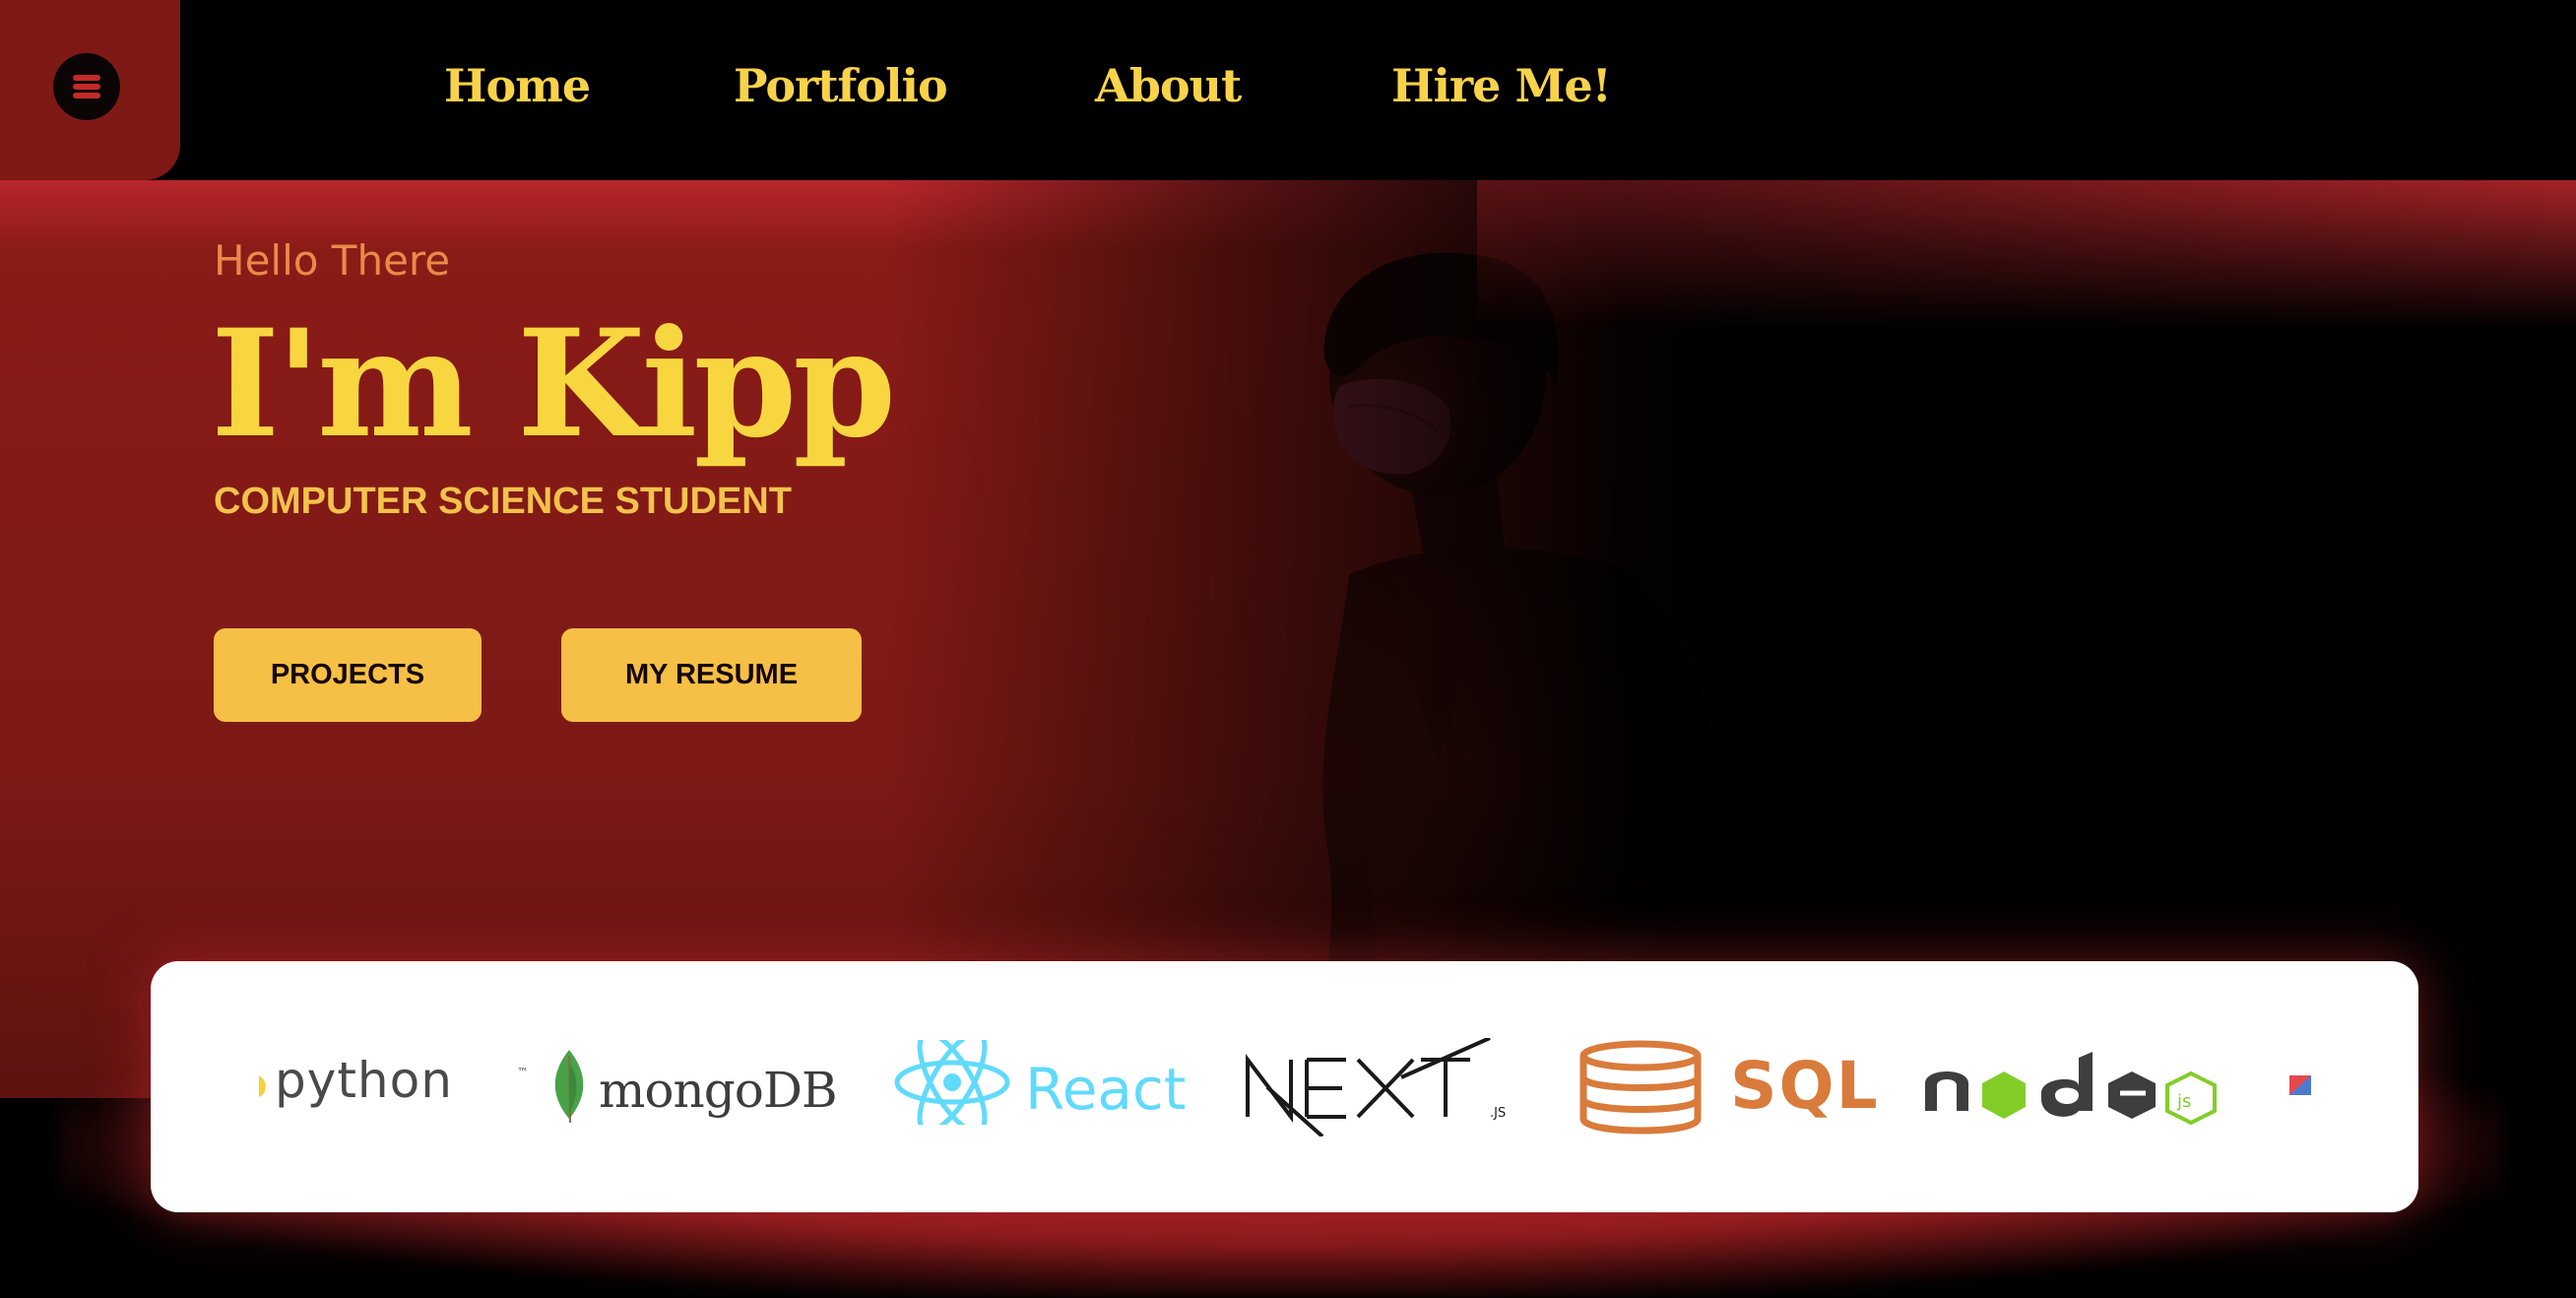 This screenshot has height=1298, width=2576. I want to click on nav-link-hire-me: Hire Me!, so click(1501, 85).